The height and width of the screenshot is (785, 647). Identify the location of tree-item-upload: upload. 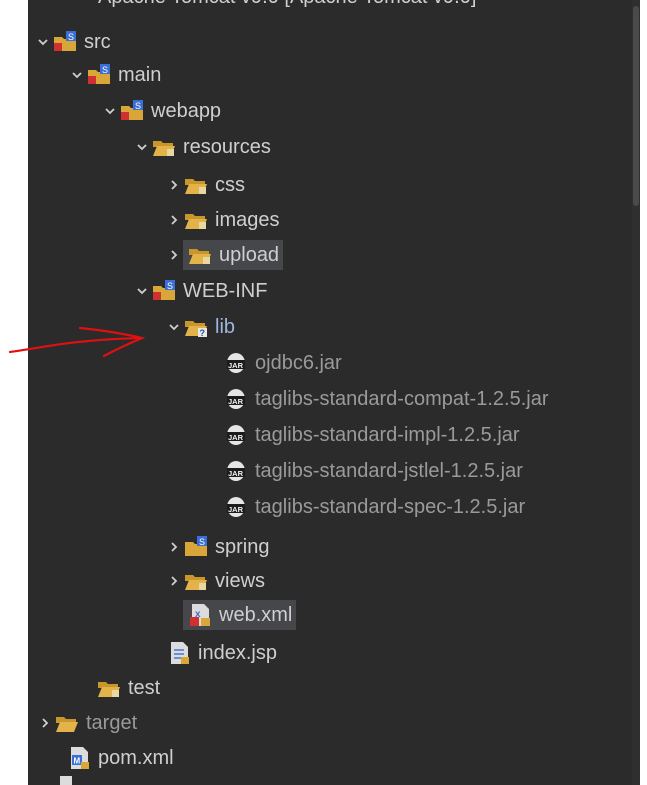
(224, 255).